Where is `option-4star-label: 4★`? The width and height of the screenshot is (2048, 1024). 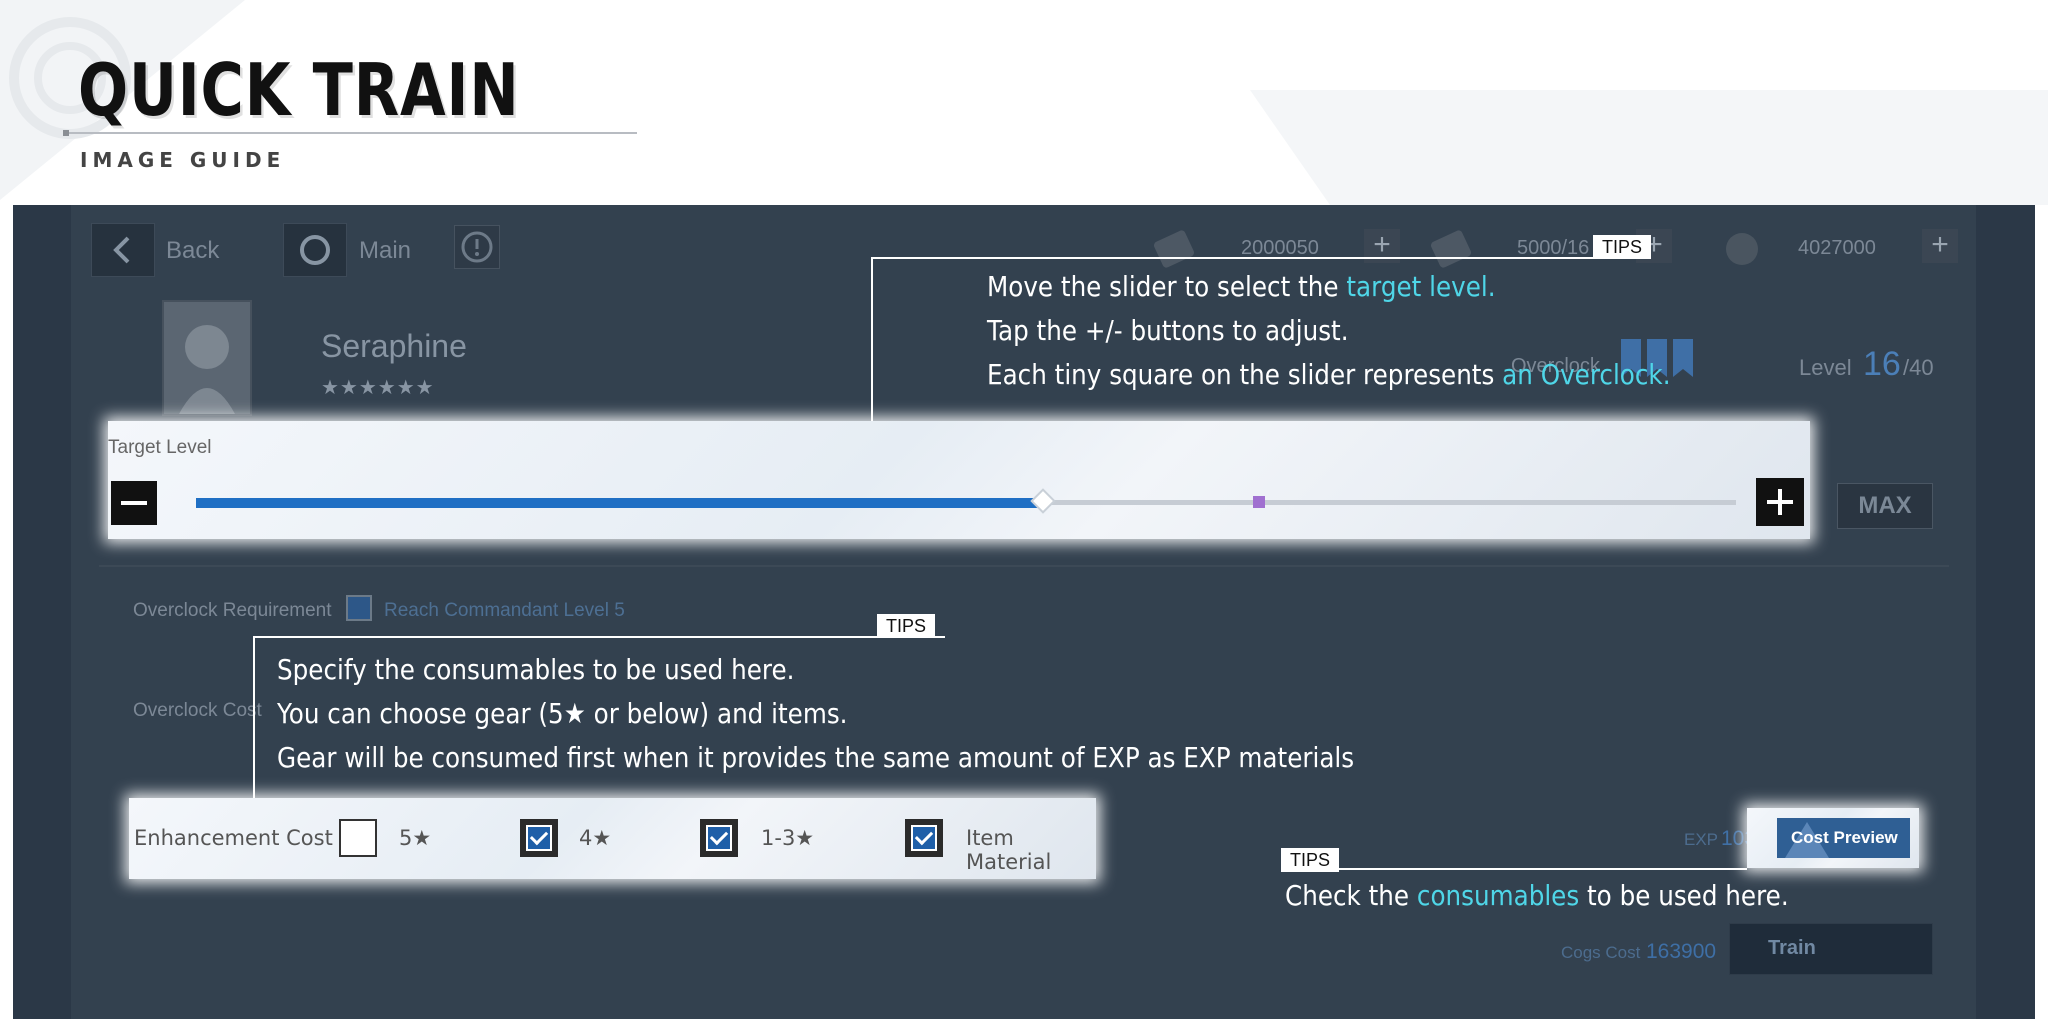 option-4star-label: 4★ is located at coordinates (595, 838).